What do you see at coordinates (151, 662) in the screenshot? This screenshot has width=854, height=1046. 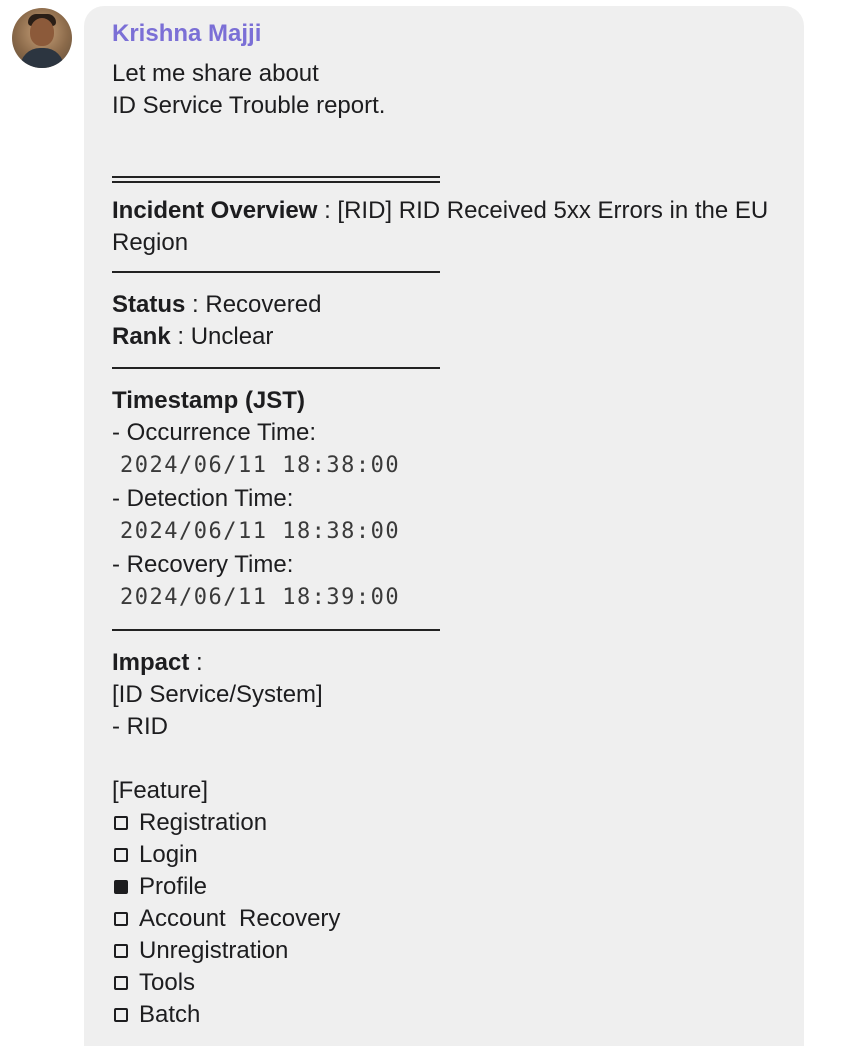 I see `impact-label: Impact` at bounding box center [151, 662].